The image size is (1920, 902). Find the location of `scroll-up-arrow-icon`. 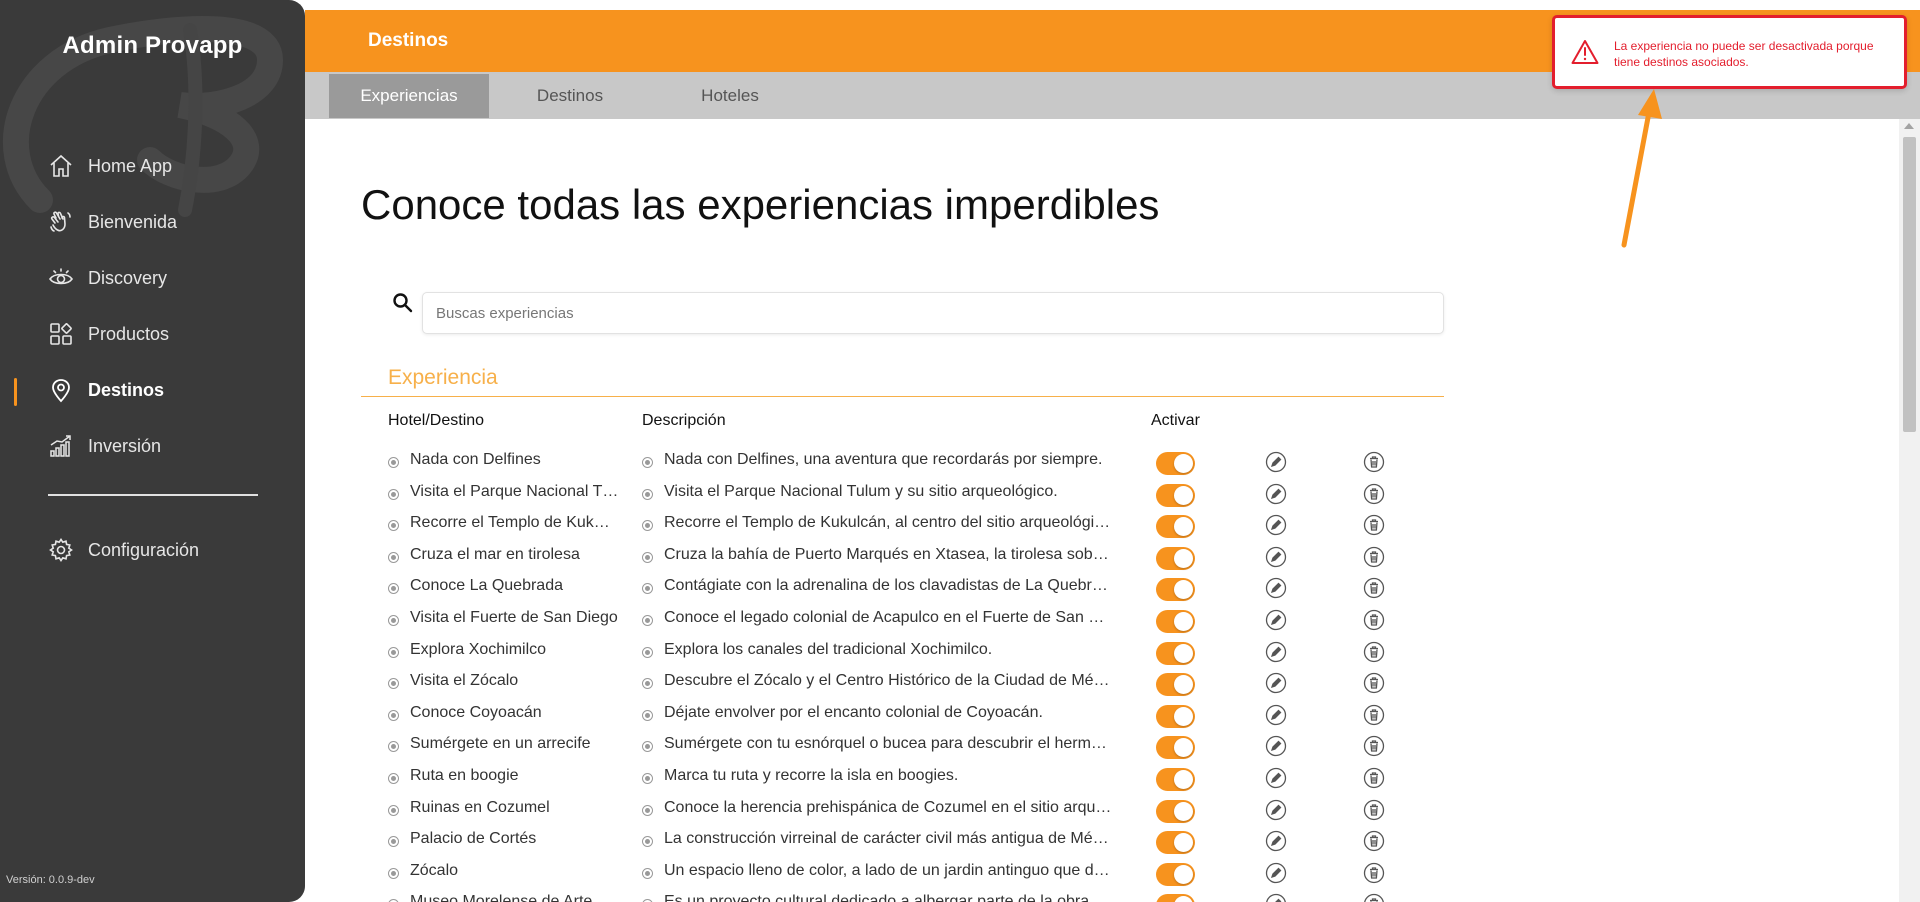

scroll-up-arrow-icon is located at coordinates (1909, 126).